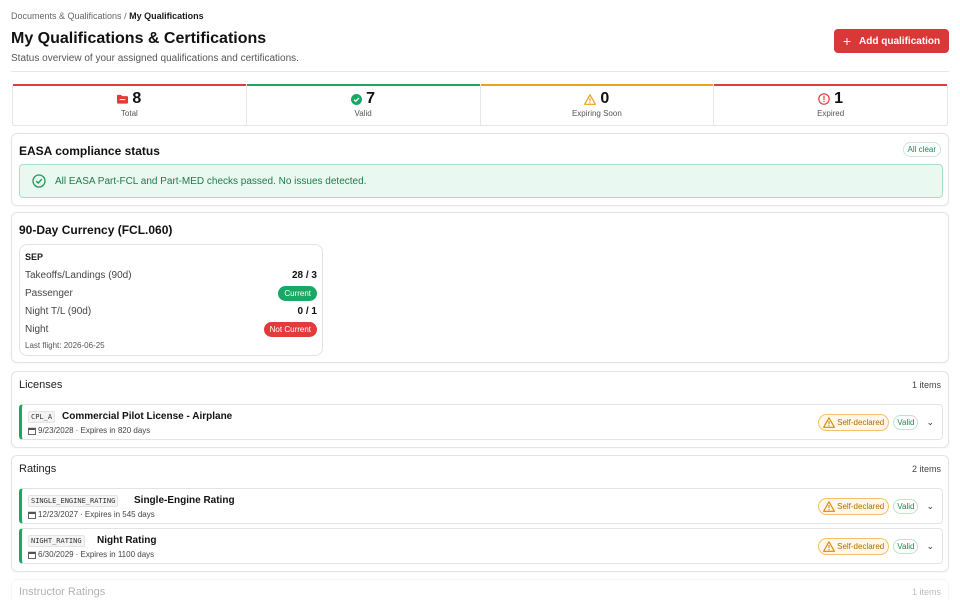  I want to click on stat-expired-accent, so click(830, 85).